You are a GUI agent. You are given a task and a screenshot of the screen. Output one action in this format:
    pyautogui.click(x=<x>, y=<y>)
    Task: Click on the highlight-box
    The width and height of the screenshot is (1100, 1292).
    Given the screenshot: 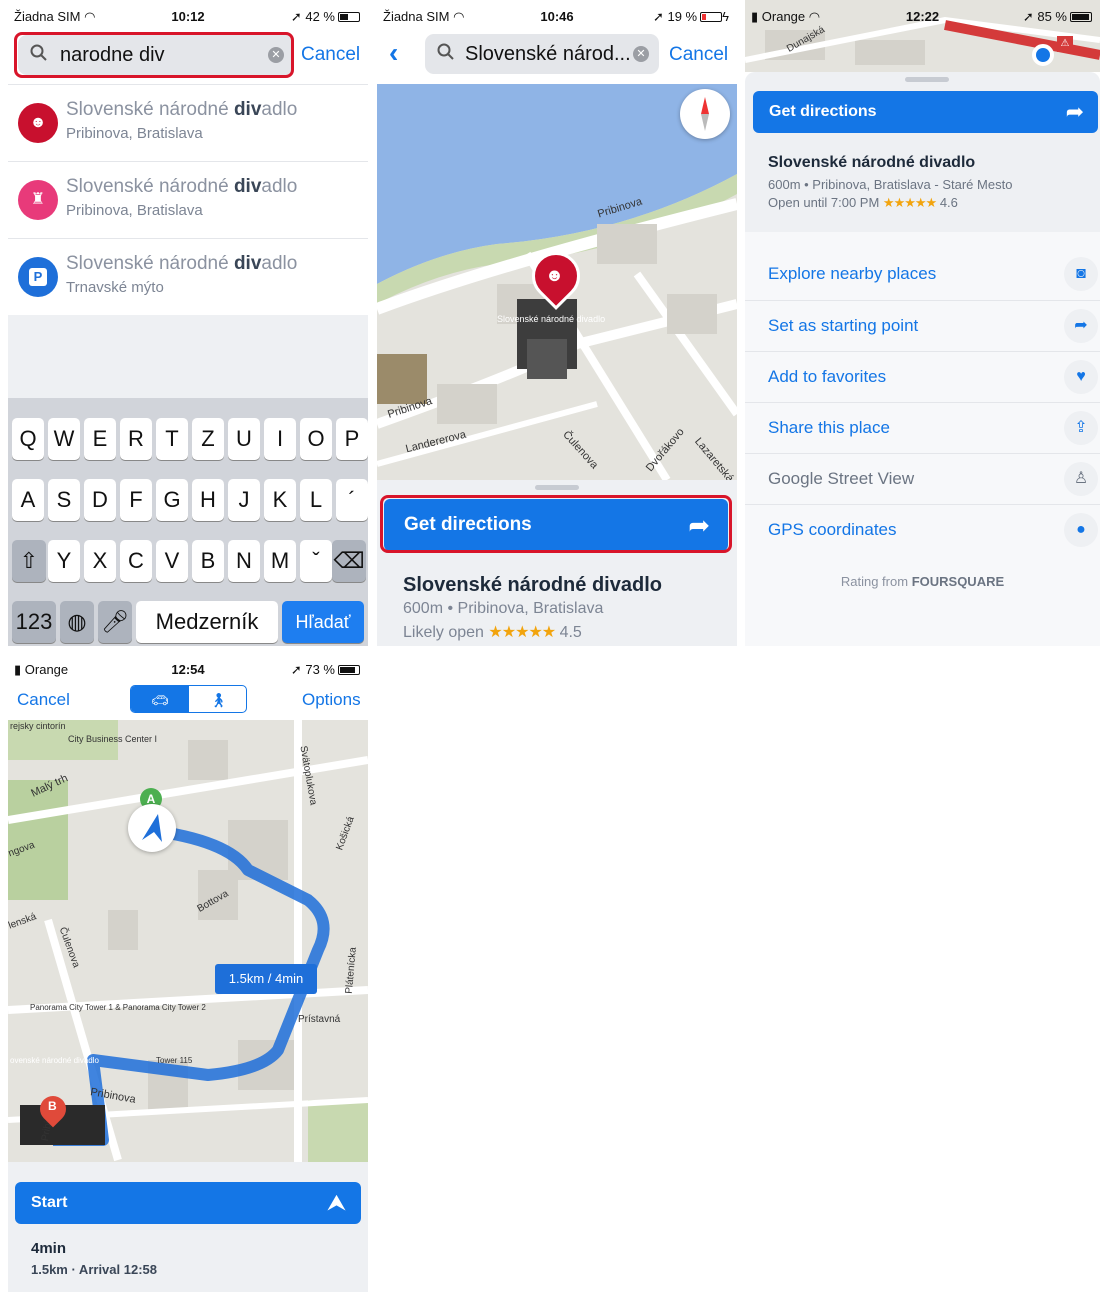 What is the action you would take?
    pyautogui.click(x=556, y=524)
    